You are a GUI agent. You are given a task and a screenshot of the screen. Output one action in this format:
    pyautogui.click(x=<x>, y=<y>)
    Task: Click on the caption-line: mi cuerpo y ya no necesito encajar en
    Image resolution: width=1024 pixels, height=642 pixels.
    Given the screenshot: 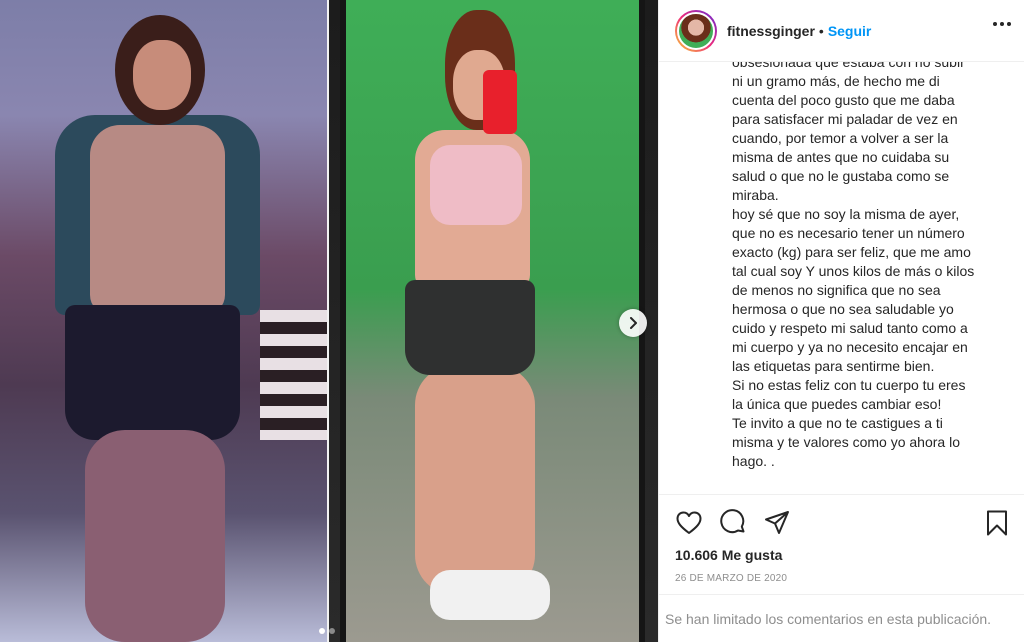 What is the action you would take?
    pyautogui.click(x=850, y=347)
    